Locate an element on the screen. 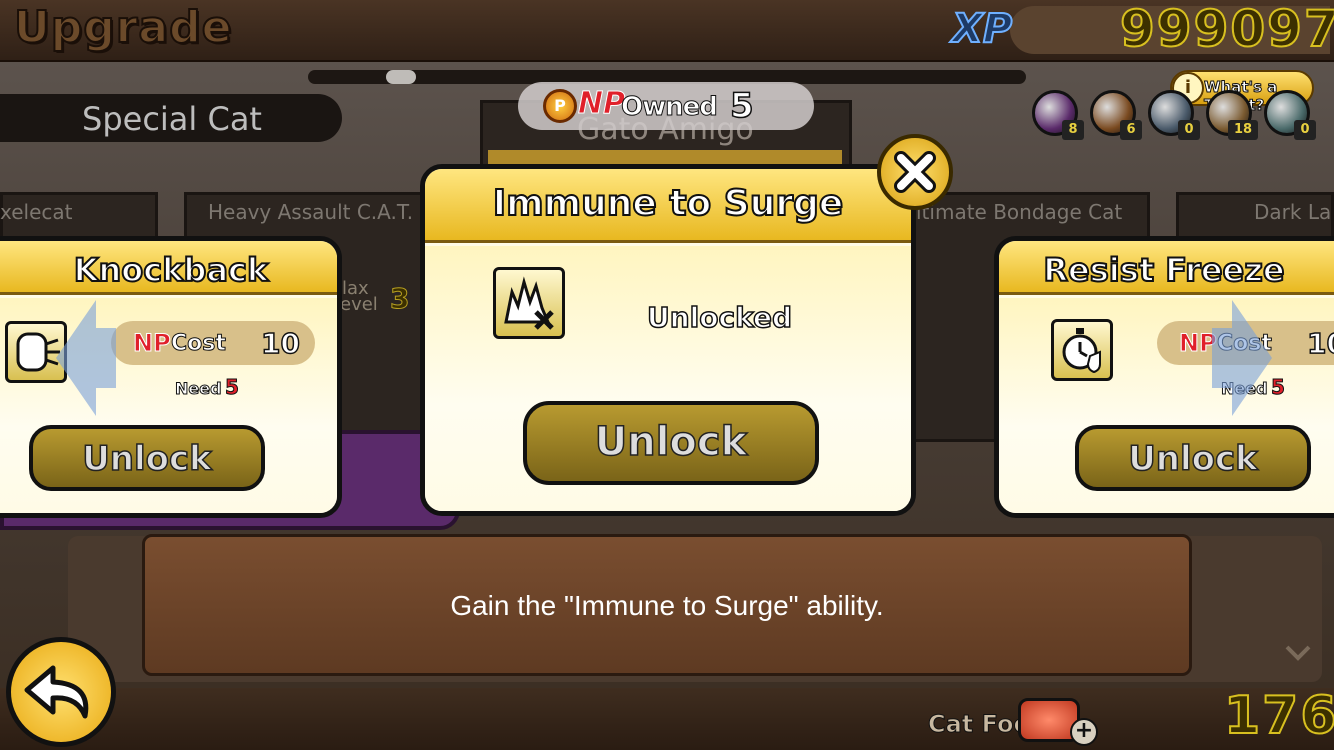 The height and width of the screenshot is (750, 1334). np-owned-np-label: NP is located at coordinates (601, 104).